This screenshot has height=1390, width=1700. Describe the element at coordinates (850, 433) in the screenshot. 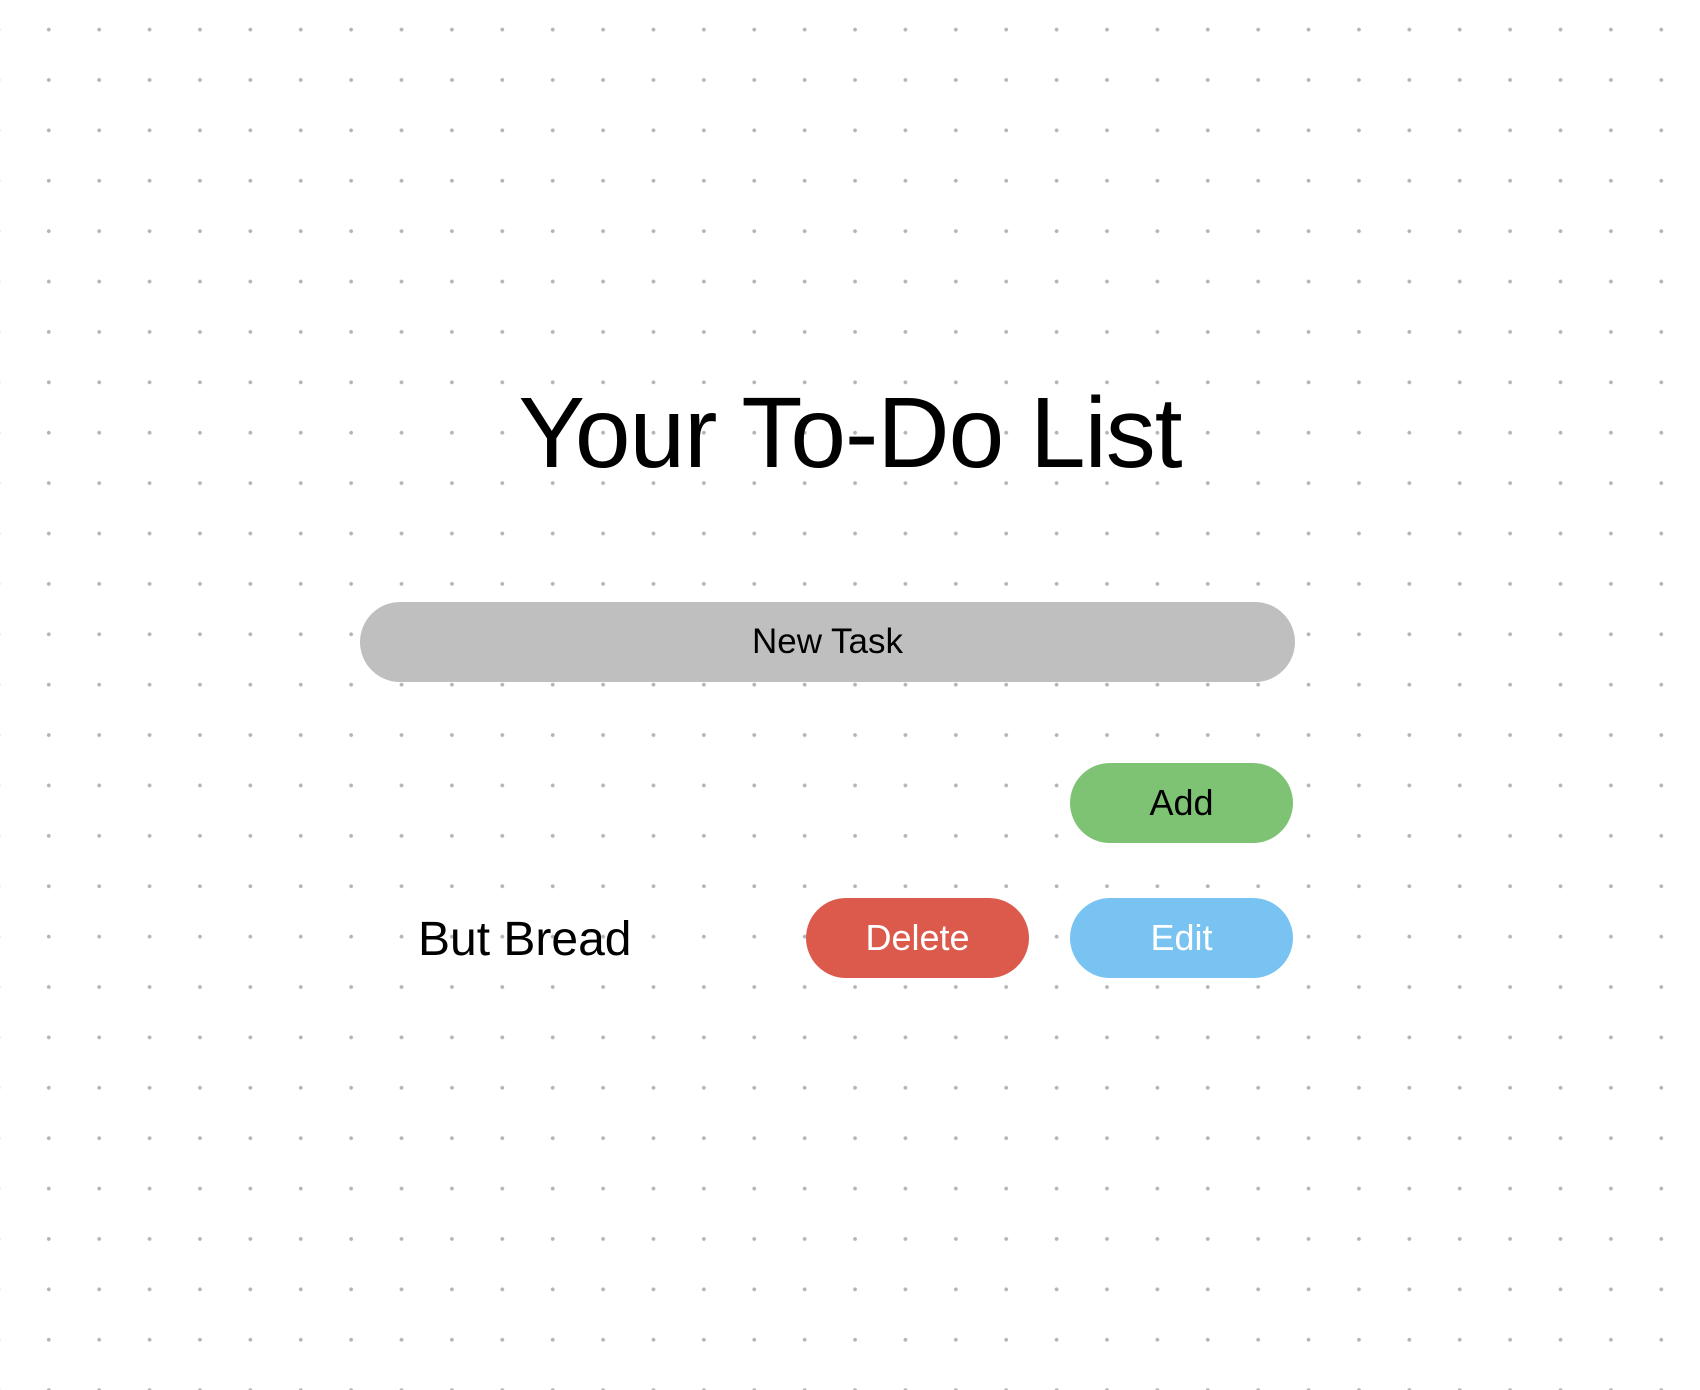

I see `page-title: Your To-Do List` at that location.